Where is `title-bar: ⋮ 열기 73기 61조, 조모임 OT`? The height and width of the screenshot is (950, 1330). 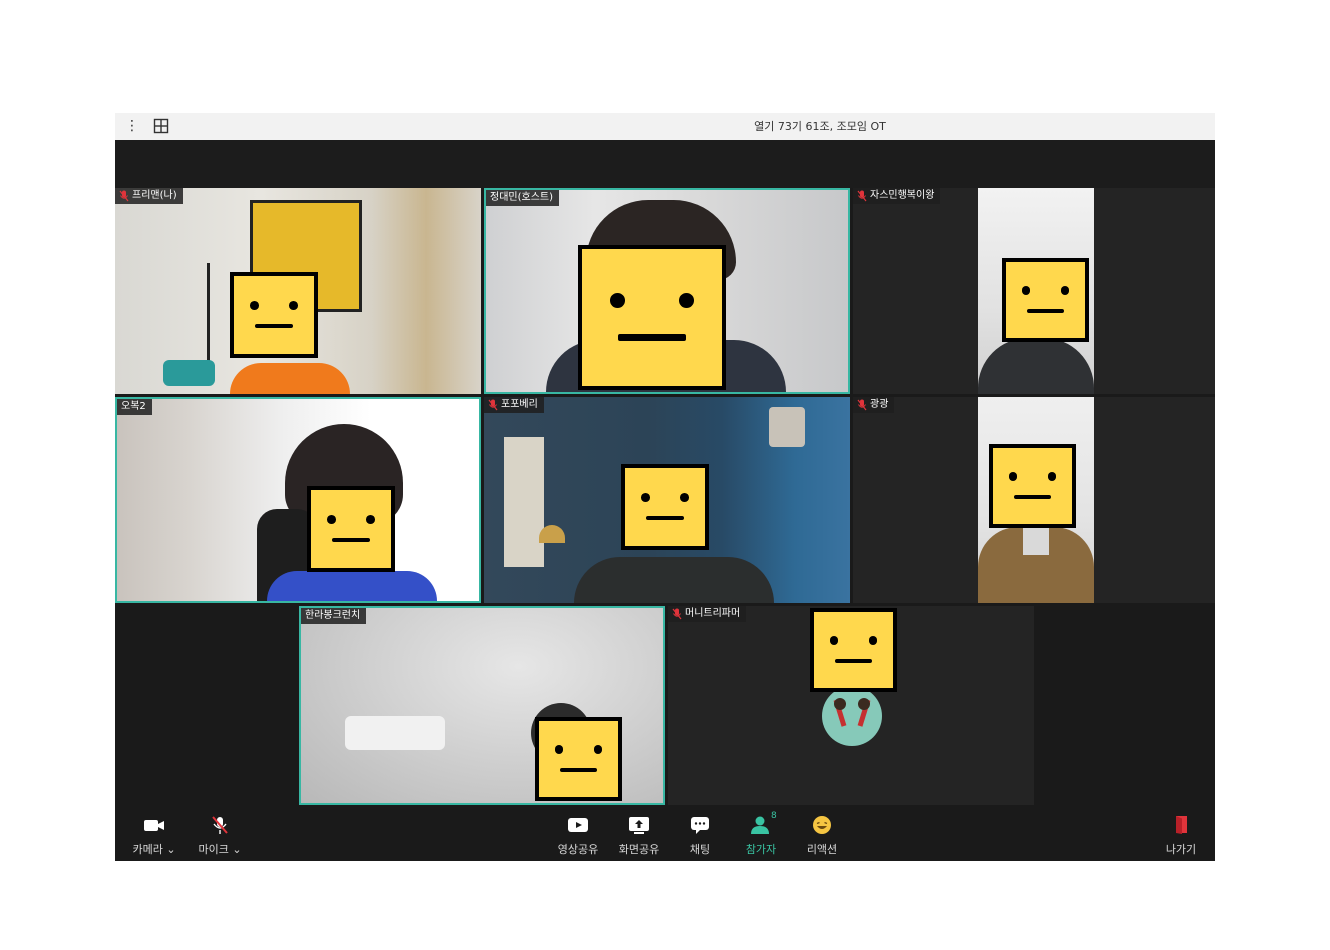
title-bar: ⋮ 열기 73기 61조, 조모임 OT is located at coordinates (665, 126).